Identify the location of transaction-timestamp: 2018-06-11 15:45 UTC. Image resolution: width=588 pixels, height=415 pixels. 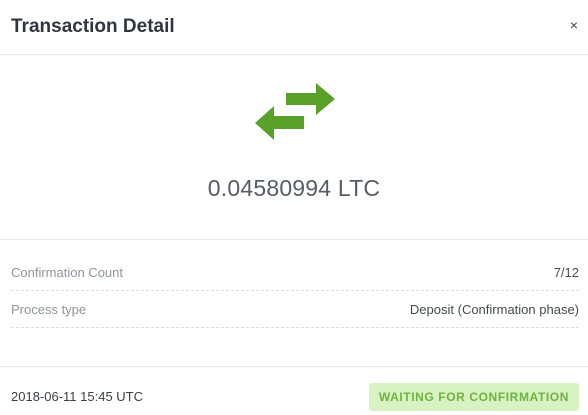
(77, 396).